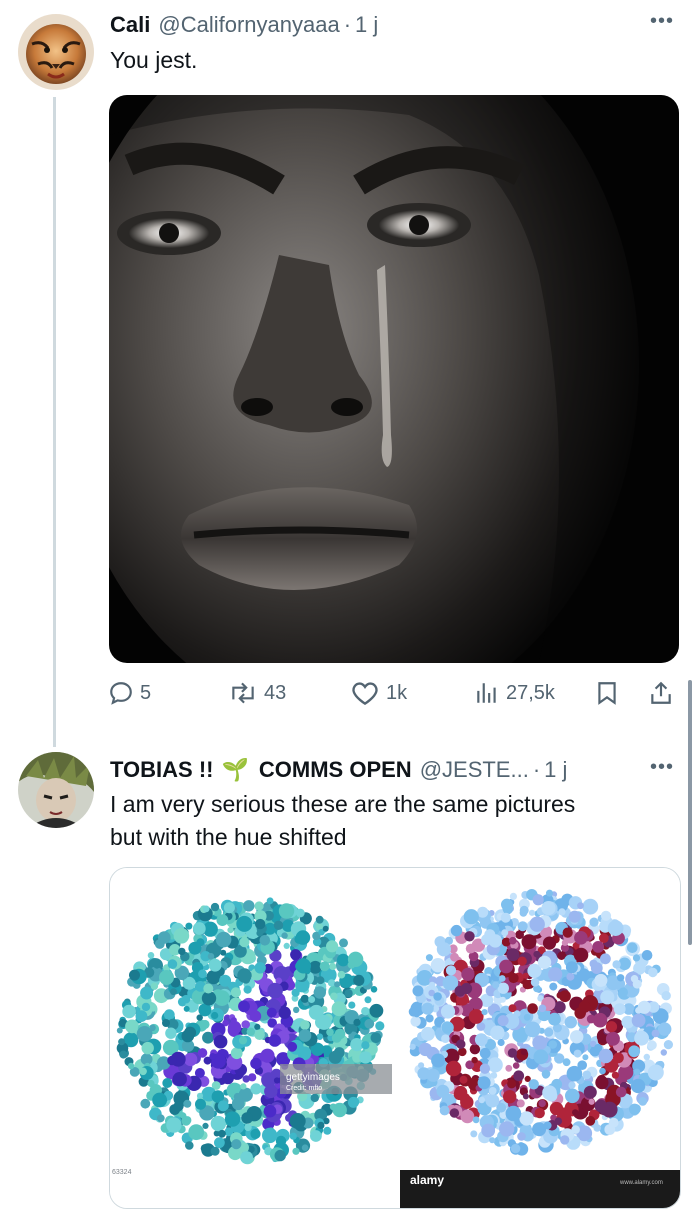 Image resolution: width=696 pixels, height=1209 pixels. What do you see at coordinates (690, 812) in the screenshot?
I see `scrollbar` at bounding box center [690, 812].